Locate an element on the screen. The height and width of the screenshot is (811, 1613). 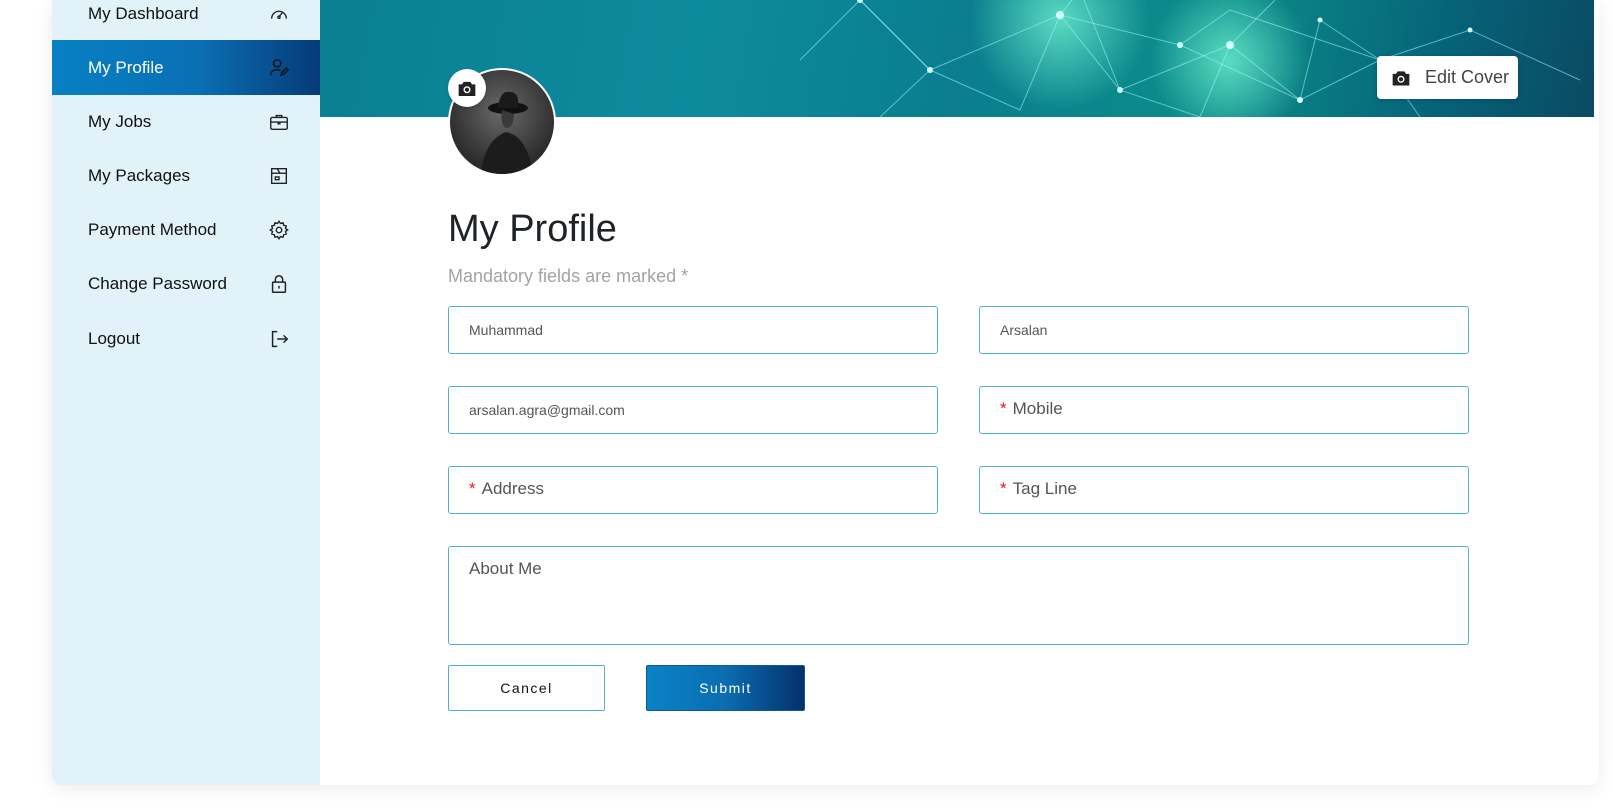
mobile-field: * Mobile is located at coordinates (1224, 410).